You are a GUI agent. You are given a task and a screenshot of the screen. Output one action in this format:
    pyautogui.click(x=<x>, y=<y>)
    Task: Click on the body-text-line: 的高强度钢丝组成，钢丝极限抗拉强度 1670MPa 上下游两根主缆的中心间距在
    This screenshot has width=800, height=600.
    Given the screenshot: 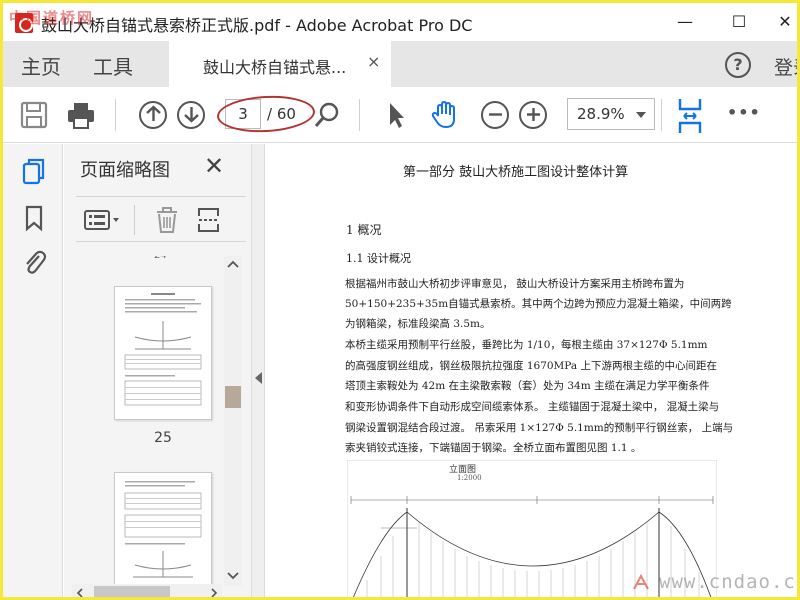 What is the action you would take?
    pyautogui.click(x=531, y=366)
    